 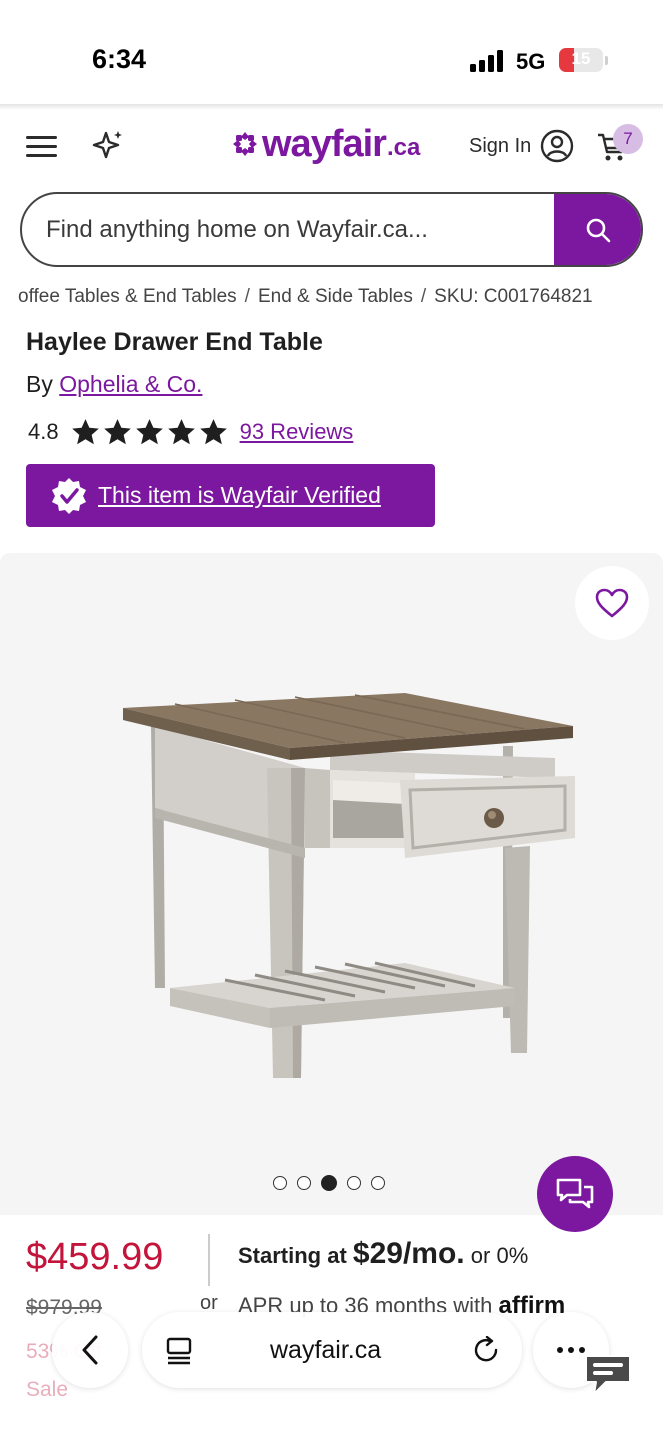 I want to click on chat-button, so click(x=575, y=1194).